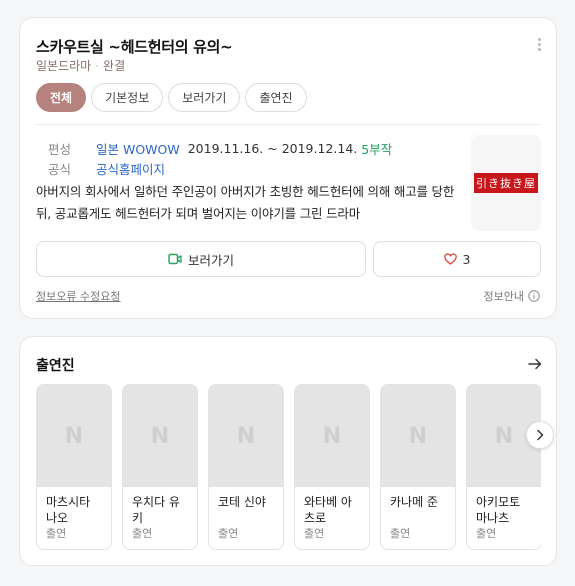 Image resolution: width=575 pixels, height=586 pixels. Describe the element at coordinates (377, 149) in the screenshot. I see `episode-count: 5부작` at that location.